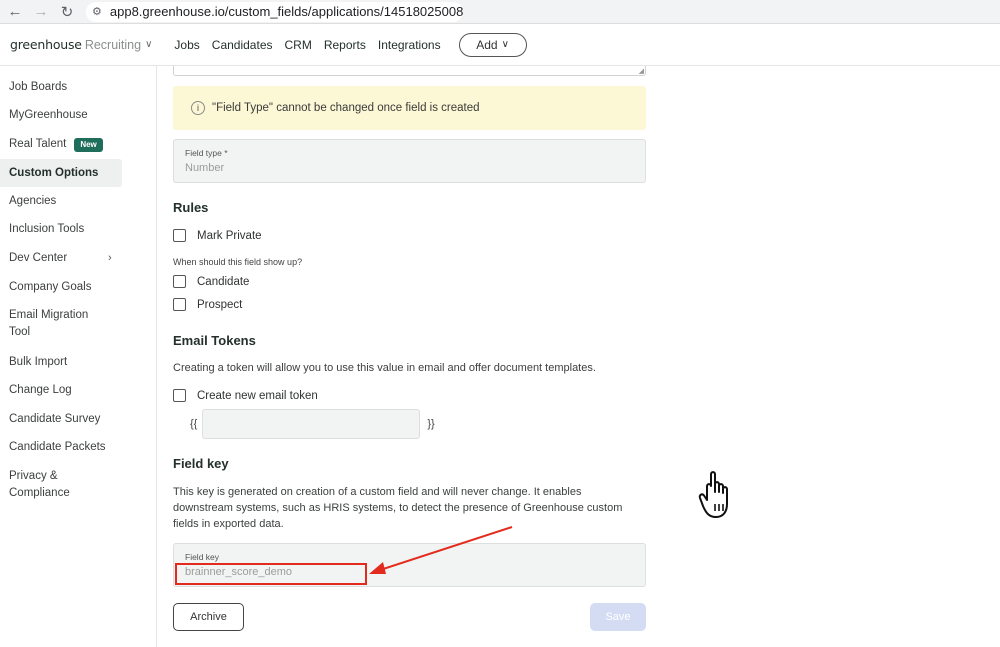  I want to click on field-key-label: Field key, so click(202, 557).